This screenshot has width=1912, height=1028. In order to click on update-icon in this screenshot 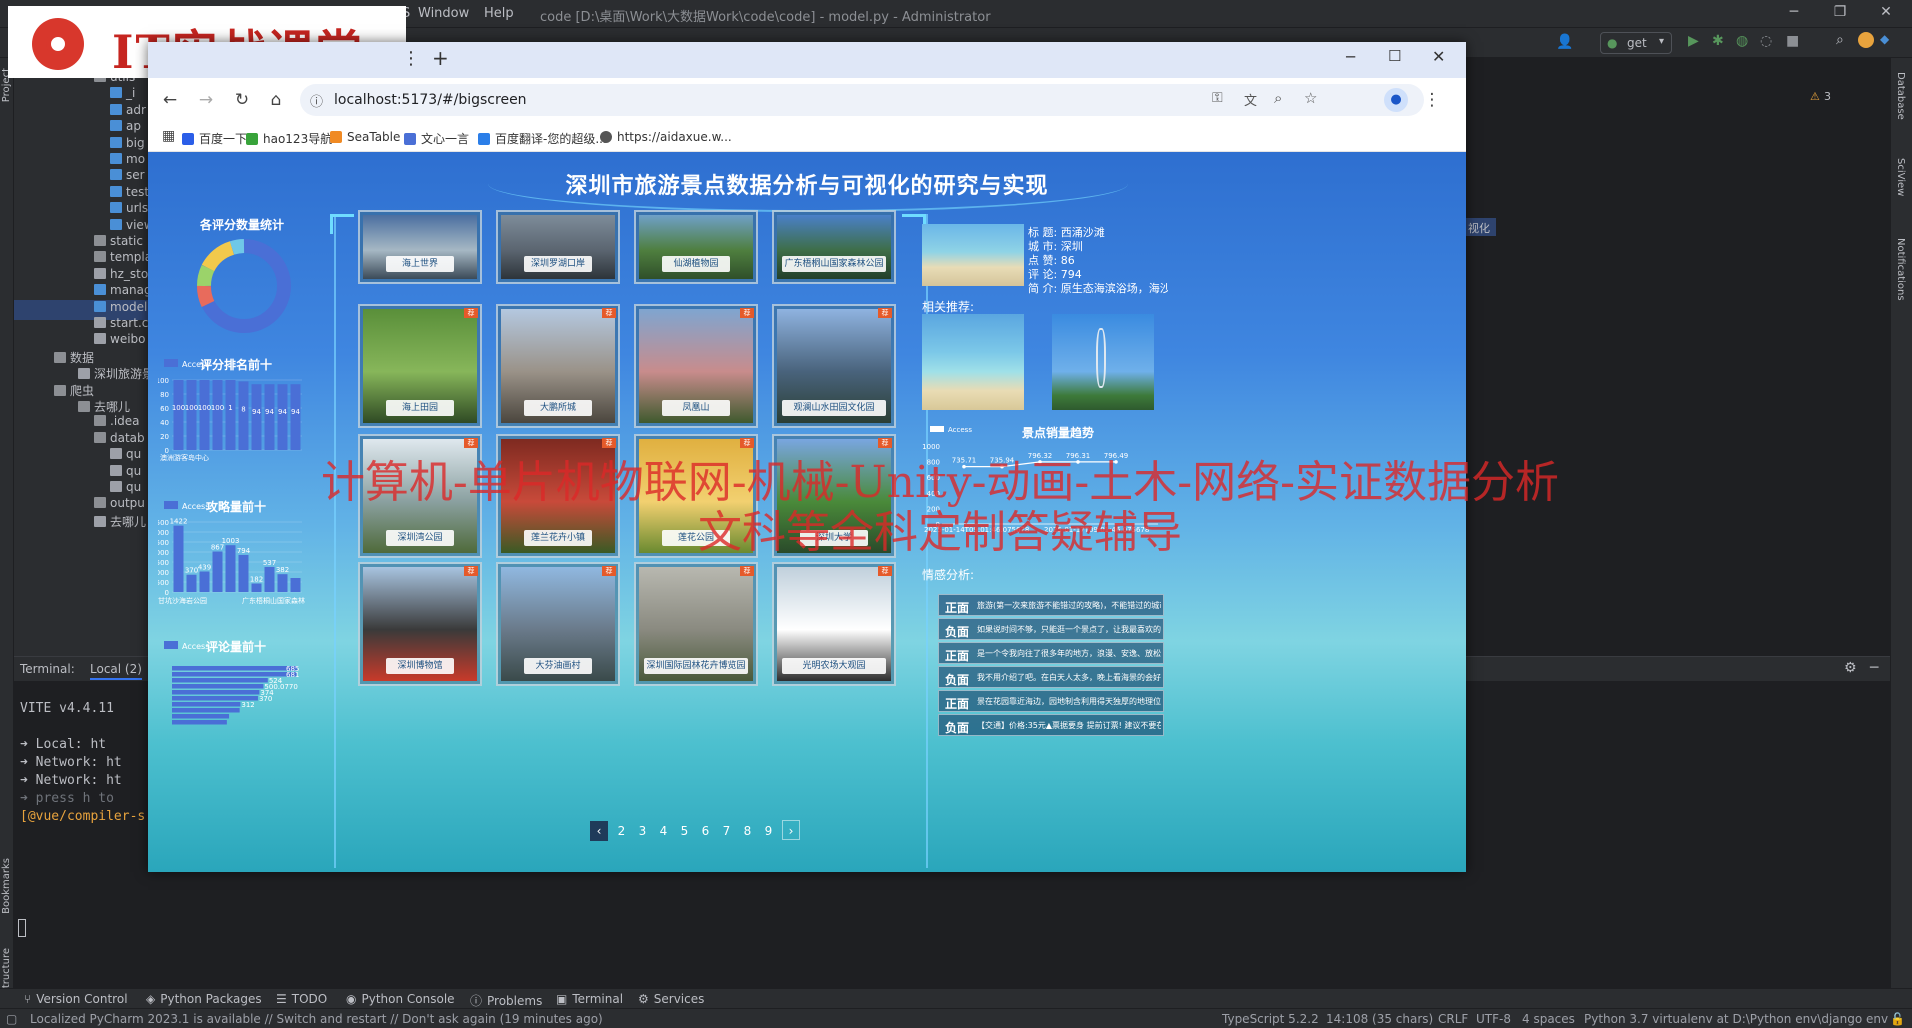, I will do `click(1866, 40)`.